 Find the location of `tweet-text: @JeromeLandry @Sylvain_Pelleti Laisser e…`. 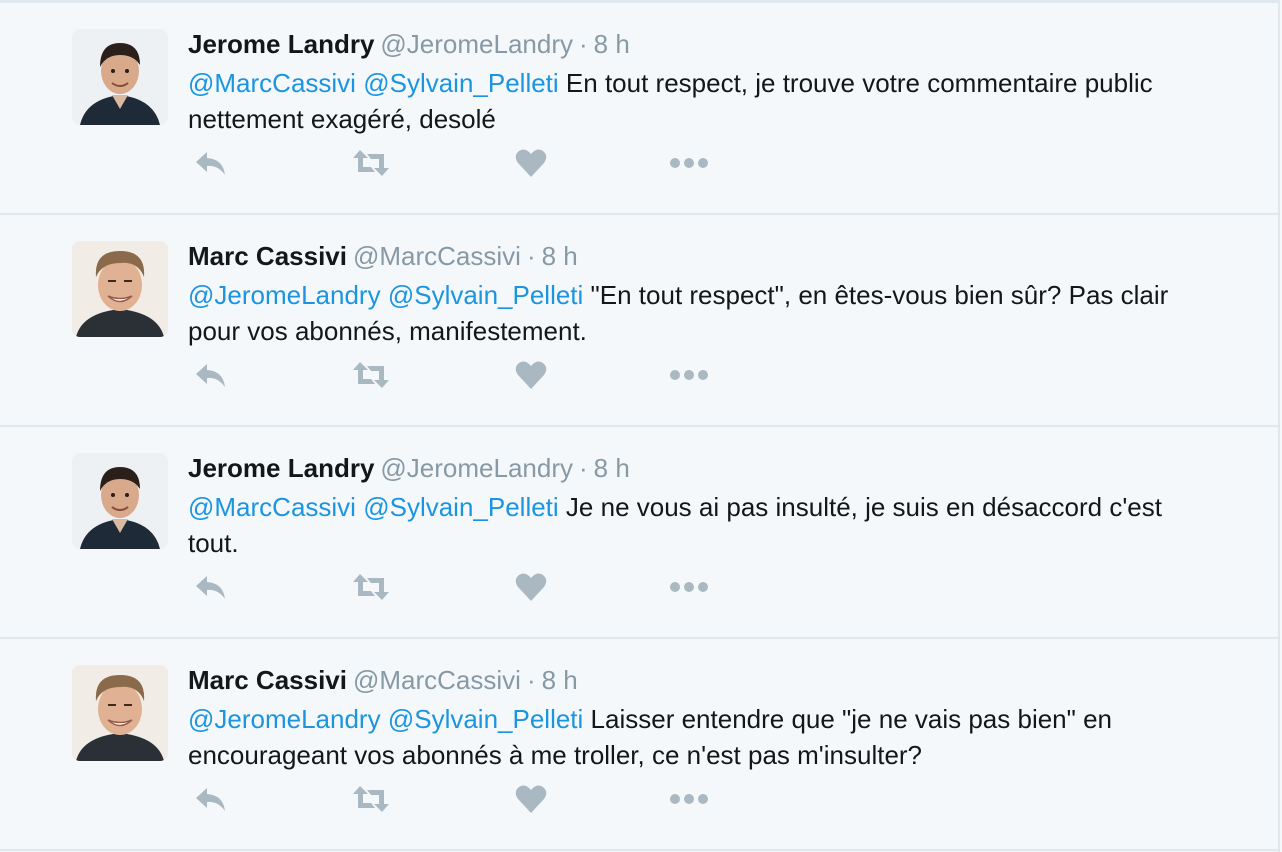

tweet-text: @JeromeLandry @Sylvain_Pelleti Laisser e… is located at coordinates (693, 737).